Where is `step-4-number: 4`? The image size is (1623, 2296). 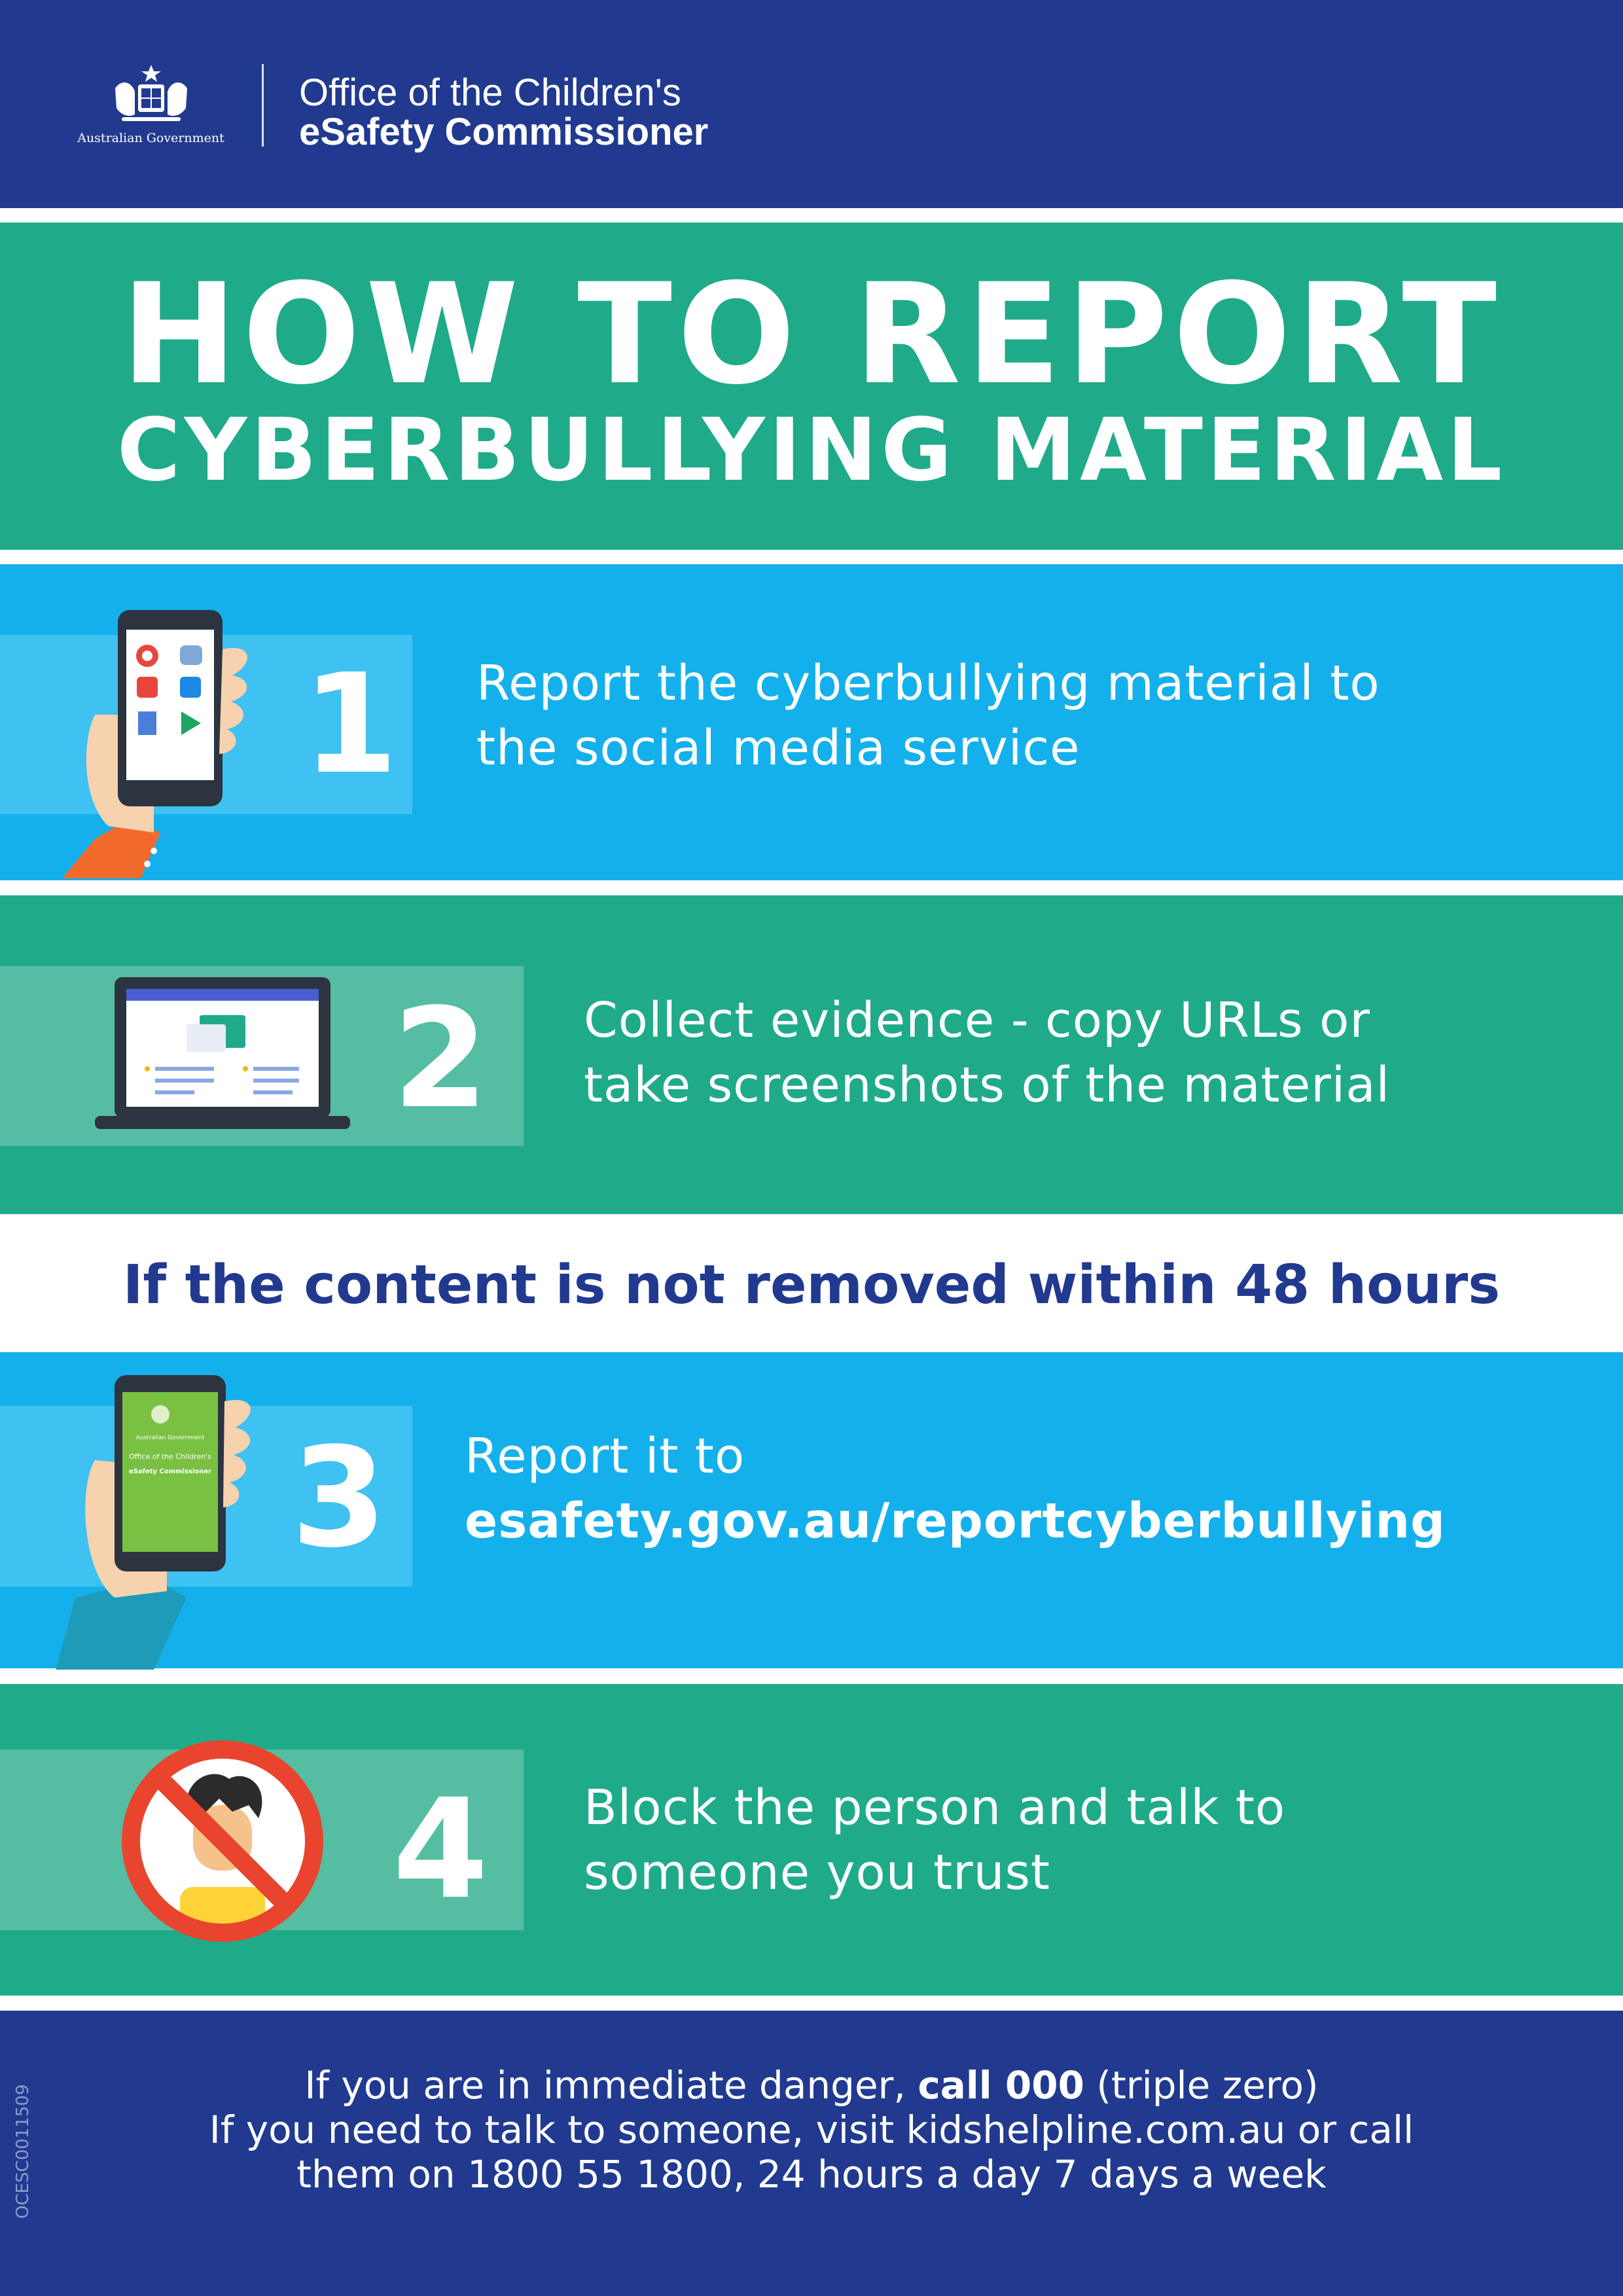
step-4-number: 4 is located at coordinates (441, 1849).